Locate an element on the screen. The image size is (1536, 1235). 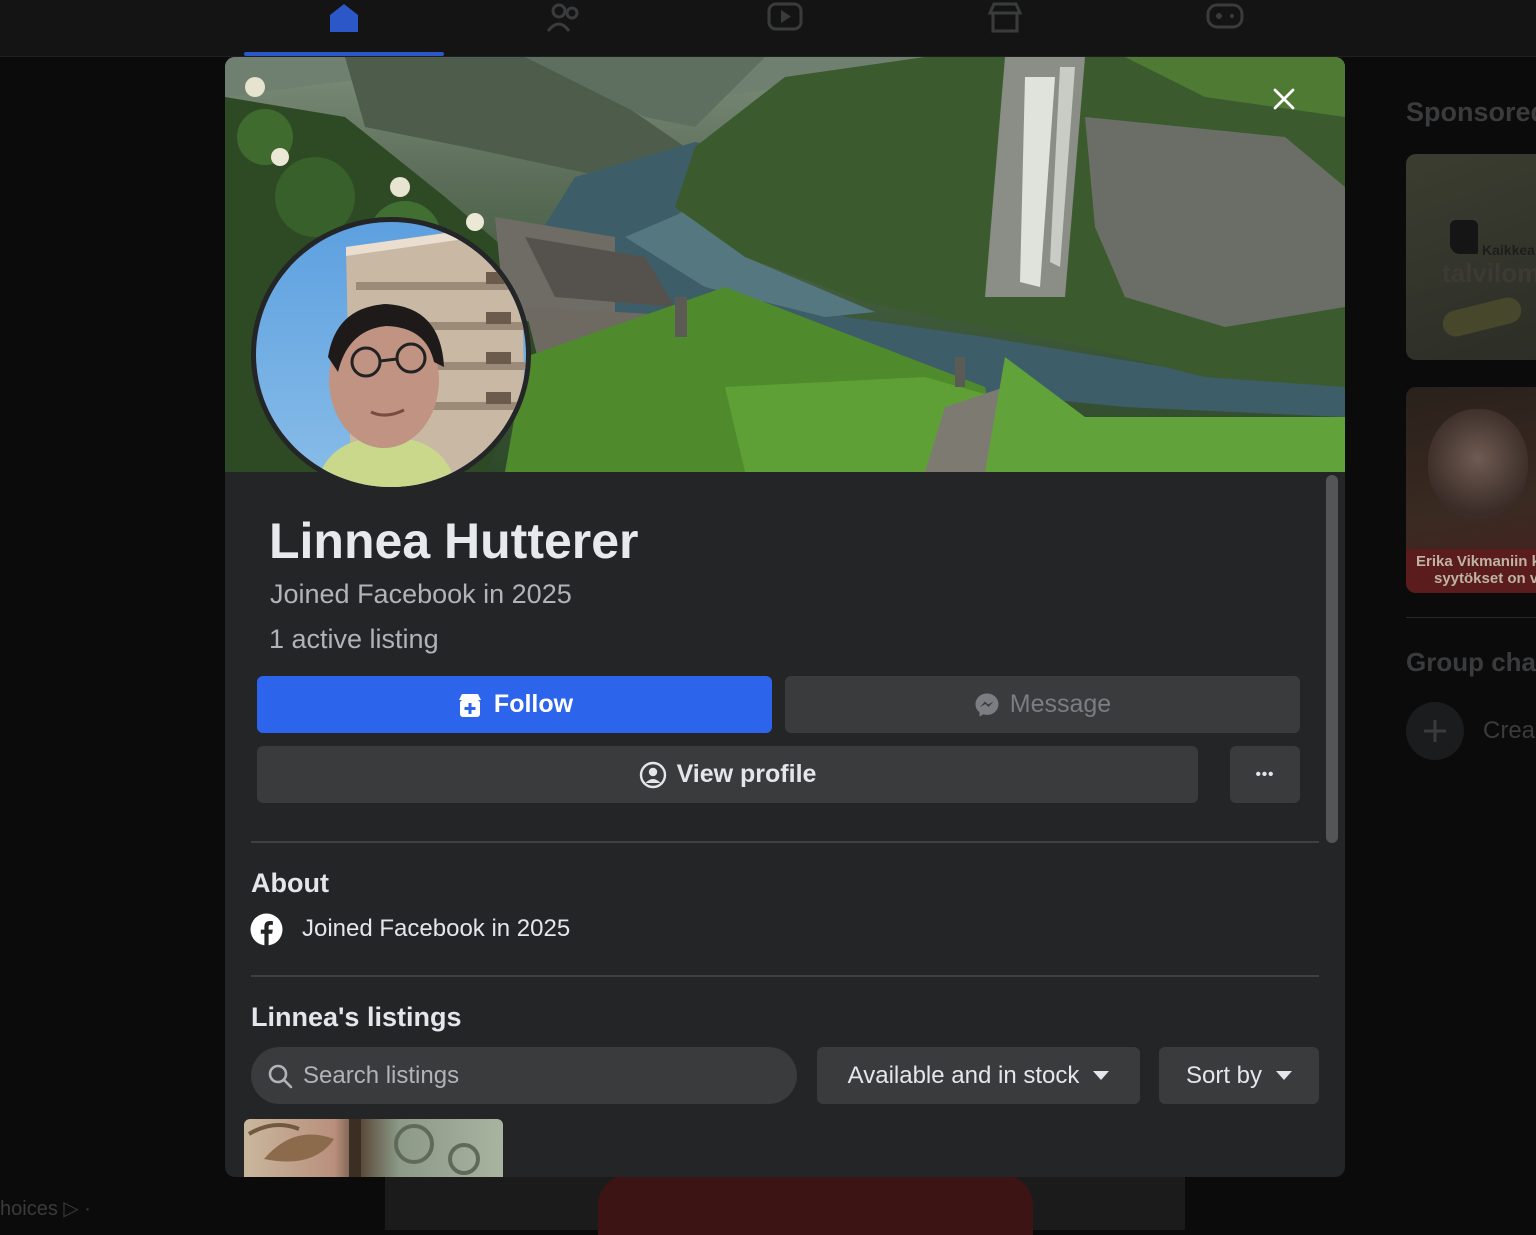
sponsored-ad-1: Kaikkea talvilome is located at coordinates (1471, 257).